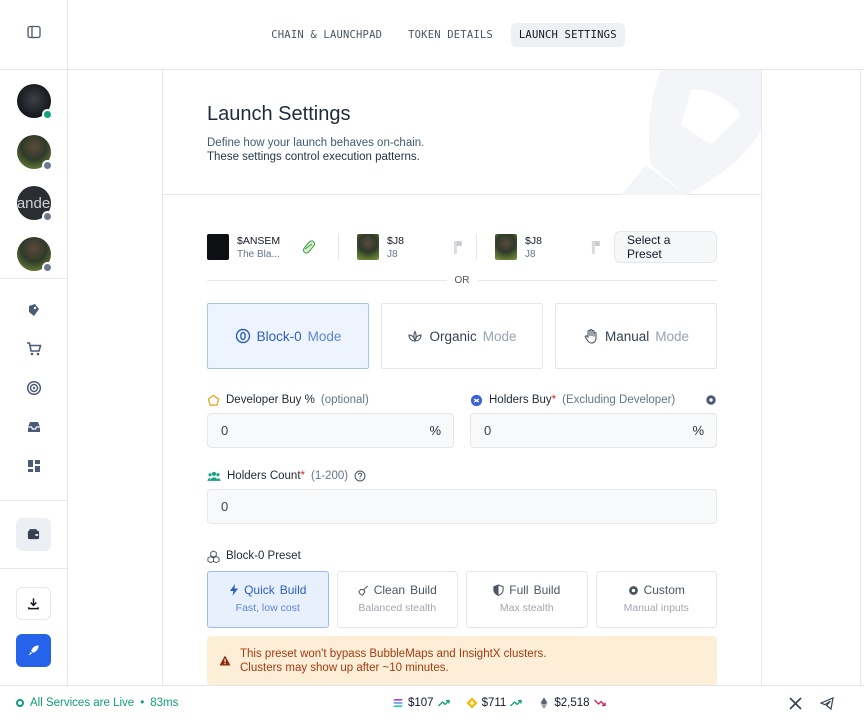 This screenshot has width=864, height=720. What do you see at coordinates (499, 336) in the screenshot?
I see `mode-suffix: Mode` at bounding box center [499, 336].